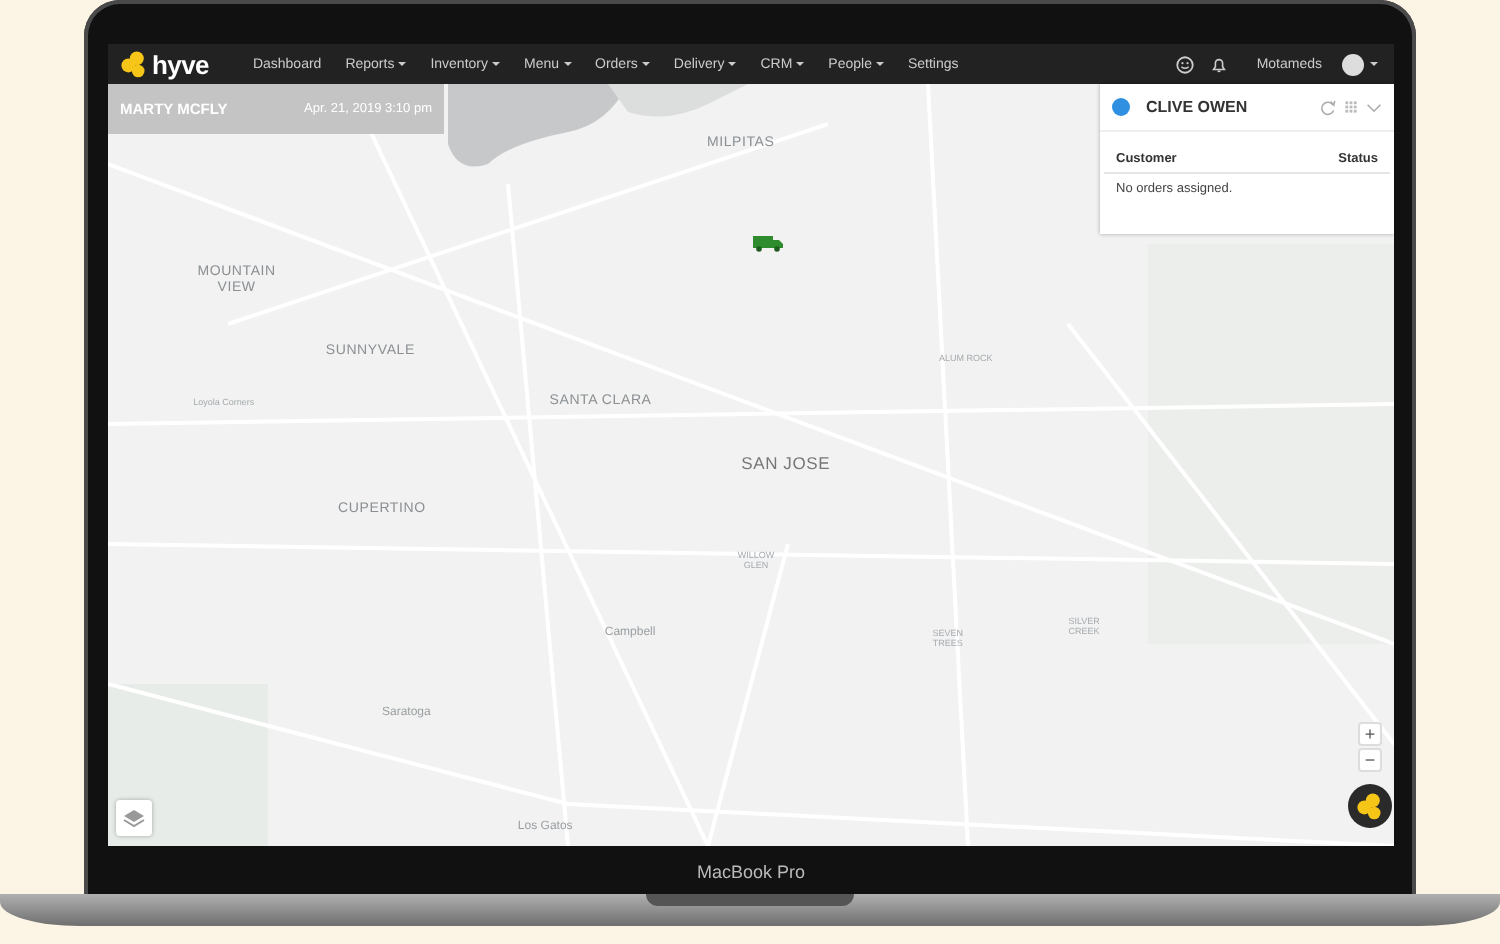  Describe the element at coordinates (1370, 734) in the screenshot. I see `zoom-button: +` at that location.